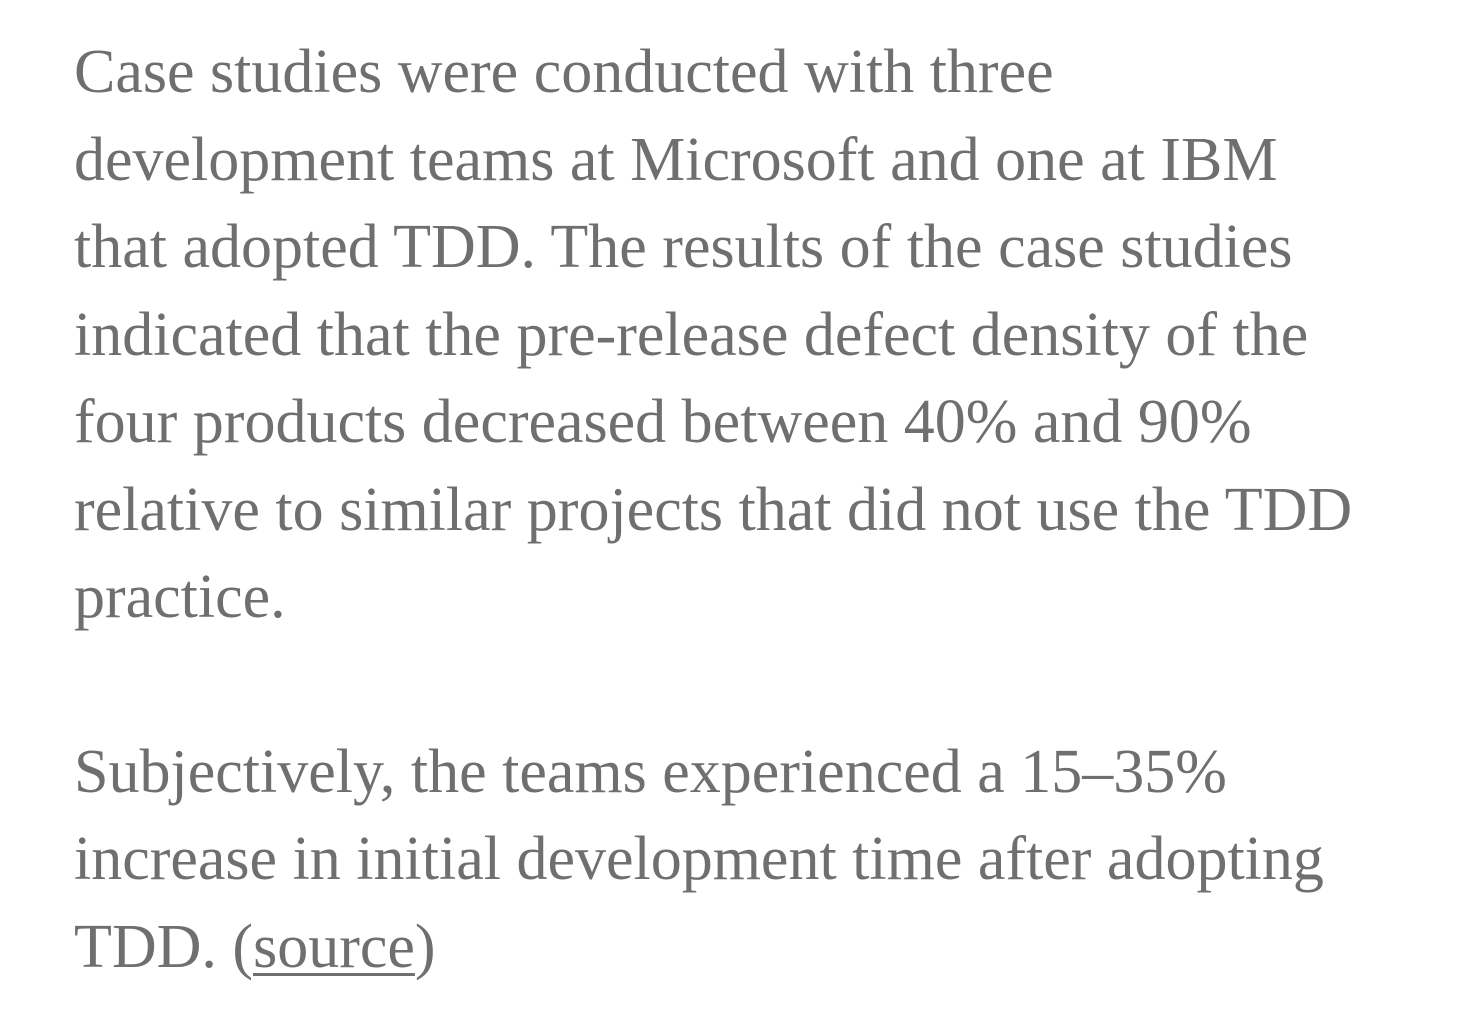 The width and height of the screenshot is (1472, 1018). Describe the element at coordinates (564, 72) in the screenshot. I see `paragraph-line: Case studies were conducted with three` at that location.